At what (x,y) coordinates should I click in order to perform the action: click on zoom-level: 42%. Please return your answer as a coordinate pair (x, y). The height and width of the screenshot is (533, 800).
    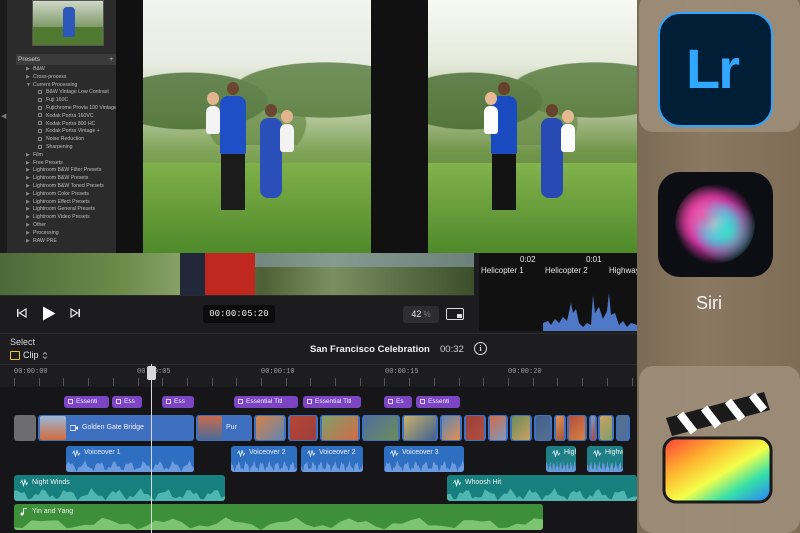
    Looking at the image, I should click on (421, 314).